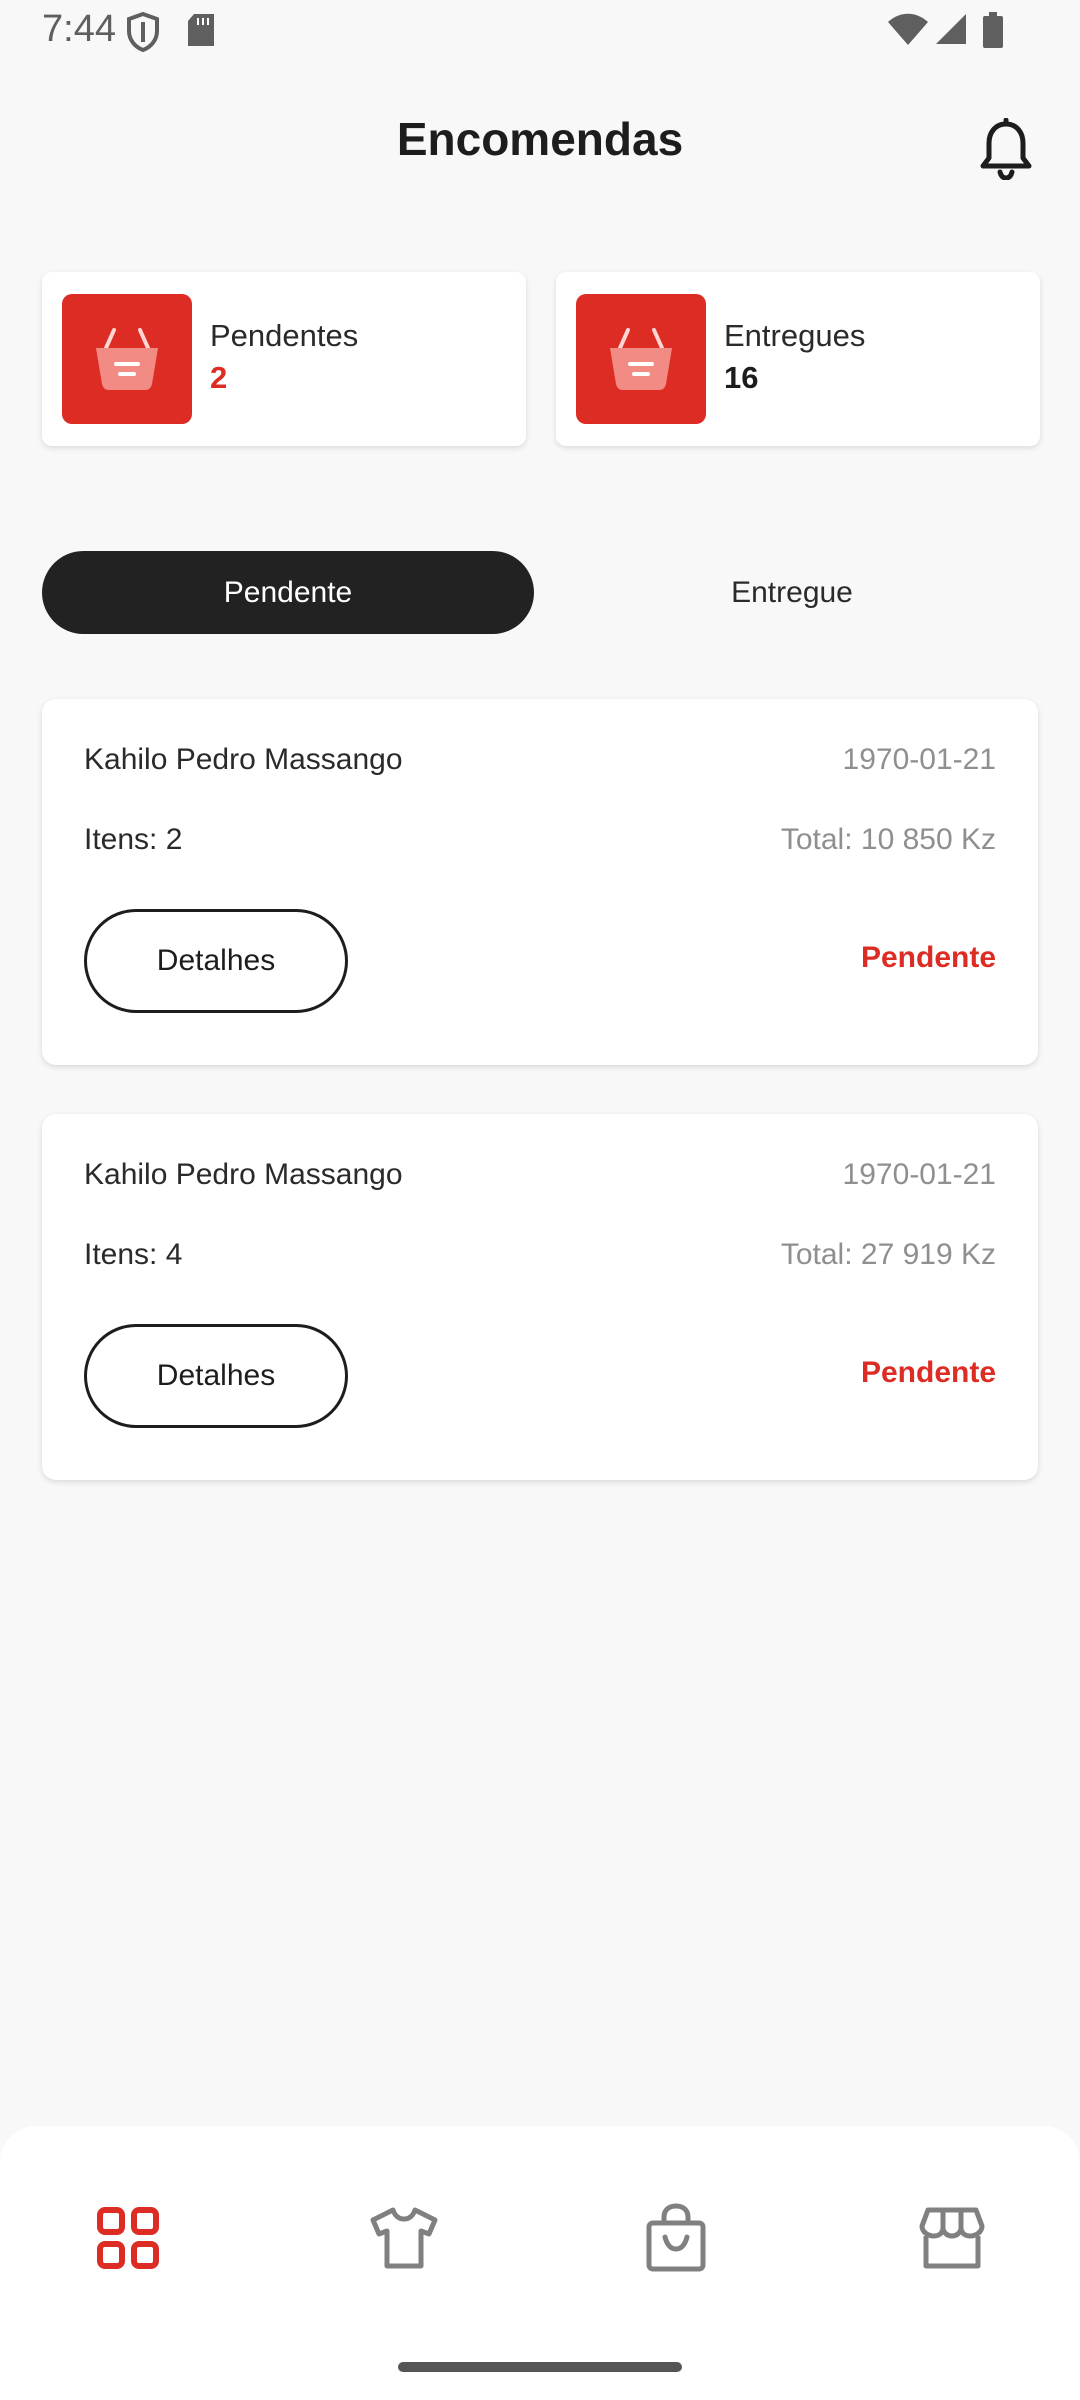 The height and width of the screenshot is (2400, 1080). What do you see at coordinates (133, 839) in the screenshot?
I see `items-count: Itens: 2` at bounding box center [133, 839].